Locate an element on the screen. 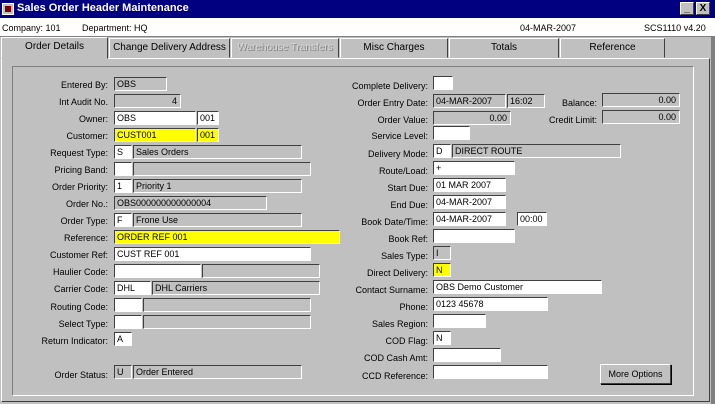 Image resolution: width=715 pixels, height=404 pixels. end-due-field: 04-MAR-2007 is located at coordinates (469, 202).